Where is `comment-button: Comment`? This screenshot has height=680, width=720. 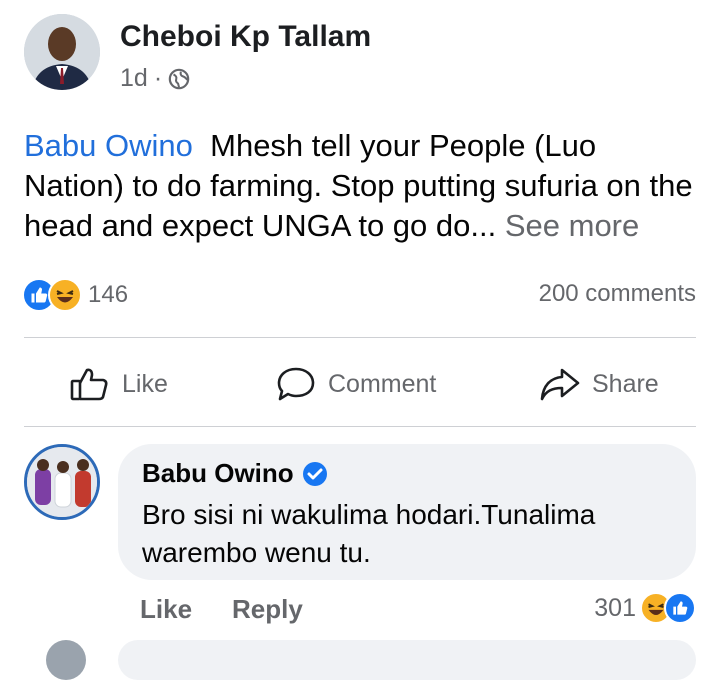
comment-button: Comment is located at coordinates (356, 384).